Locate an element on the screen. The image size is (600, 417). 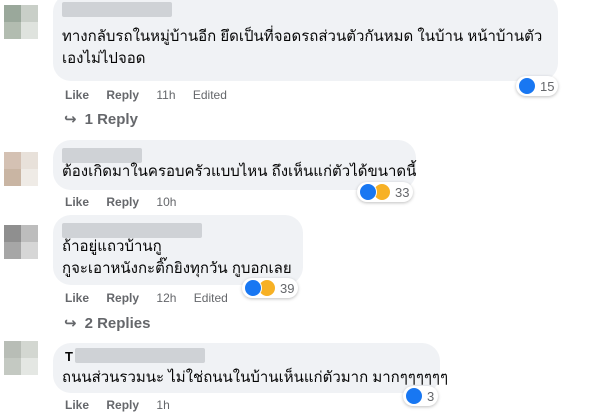
timestamp: 12h is located at coordinates (166, 298).